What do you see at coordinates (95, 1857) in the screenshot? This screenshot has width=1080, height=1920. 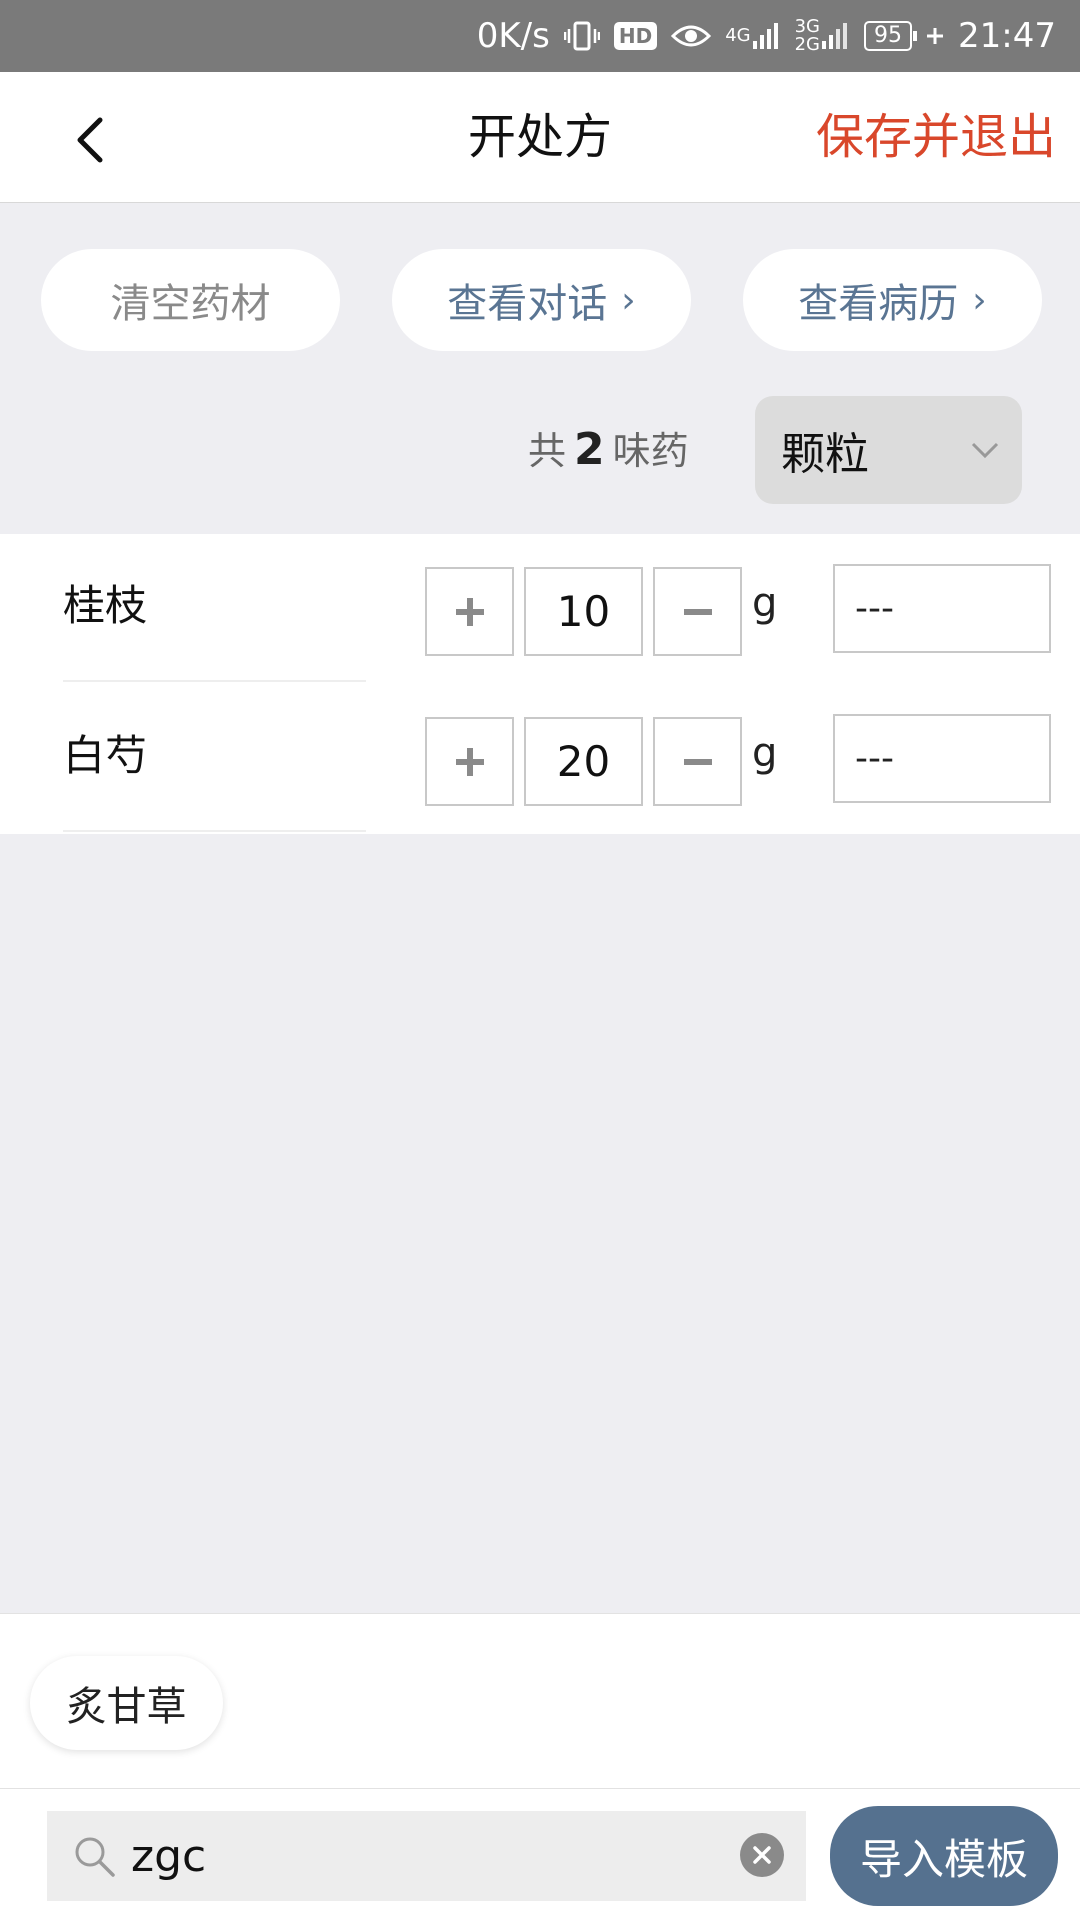 I see `search-icon` at bounding box center [95, 1857].